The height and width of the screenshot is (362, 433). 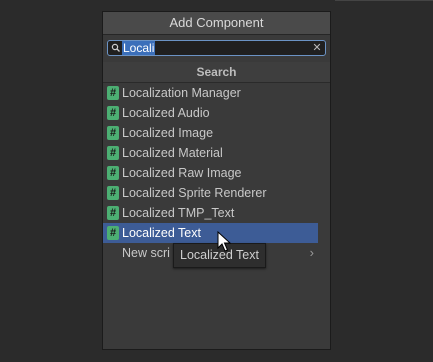 What do you see at coordinates (216, 72) in the screenshot?
I see `section-title: Search` at bounding box center [216, 72].